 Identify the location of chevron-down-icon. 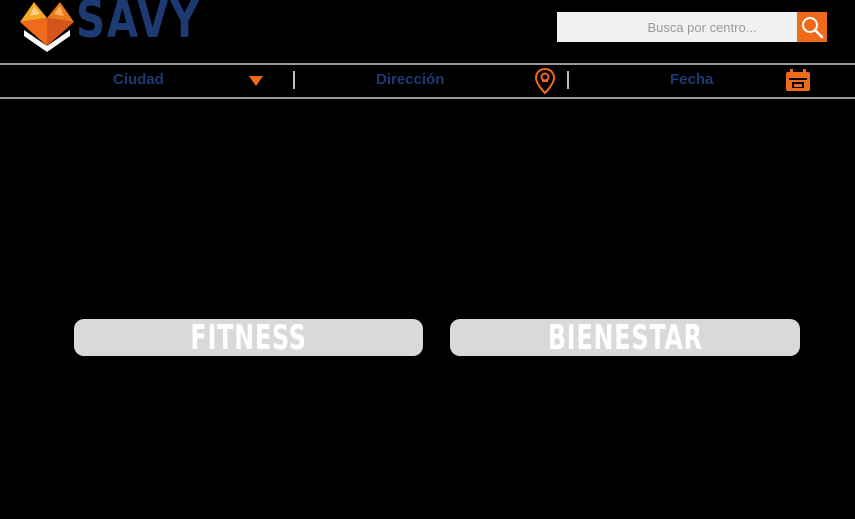
(256, 81).